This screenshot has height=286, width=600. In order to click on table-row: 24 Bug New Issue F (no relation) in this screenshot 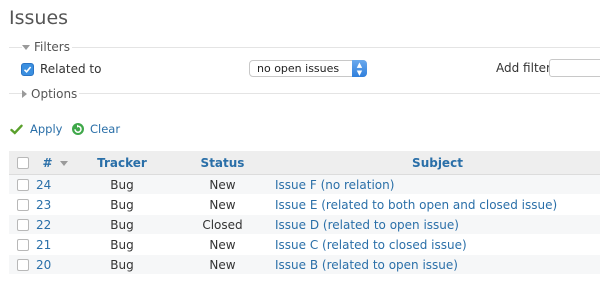, I will do `click(304, 184)`.